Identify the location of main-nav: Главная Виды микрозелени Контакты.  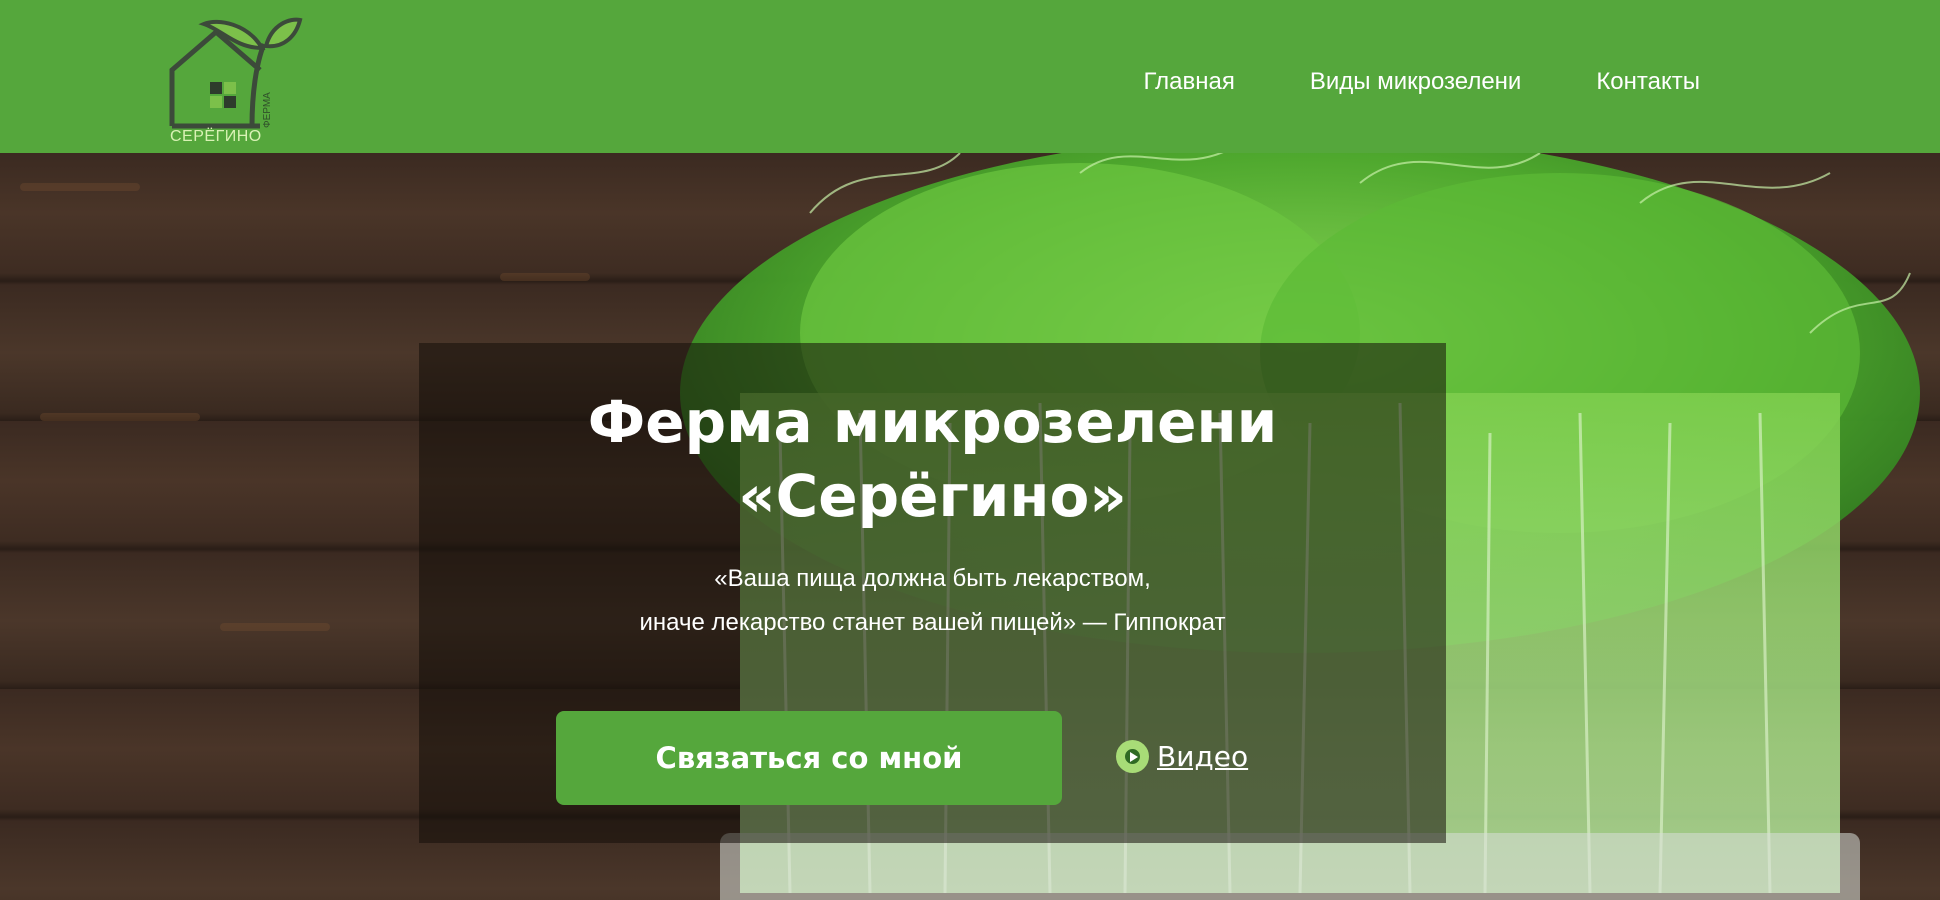
(1422, 82).